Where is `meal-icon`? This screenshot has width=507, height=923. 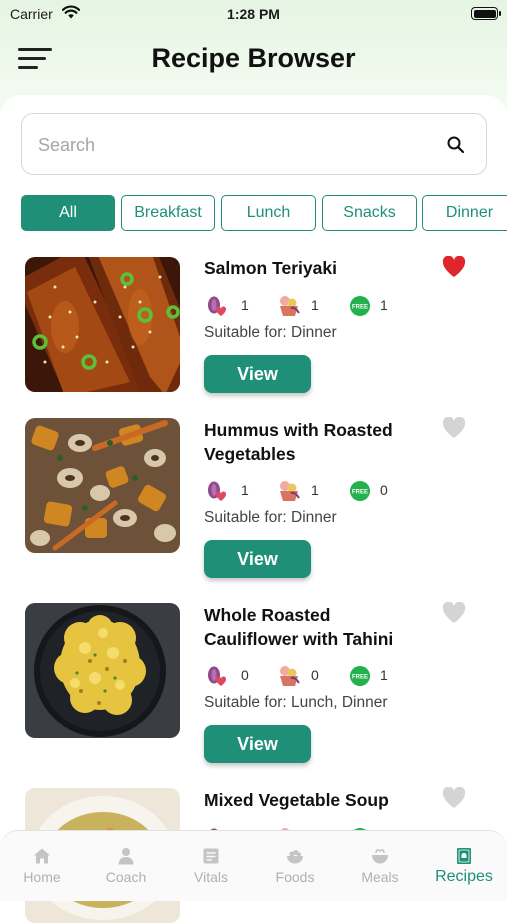
meal-icon is located at coordinates (380, 856).